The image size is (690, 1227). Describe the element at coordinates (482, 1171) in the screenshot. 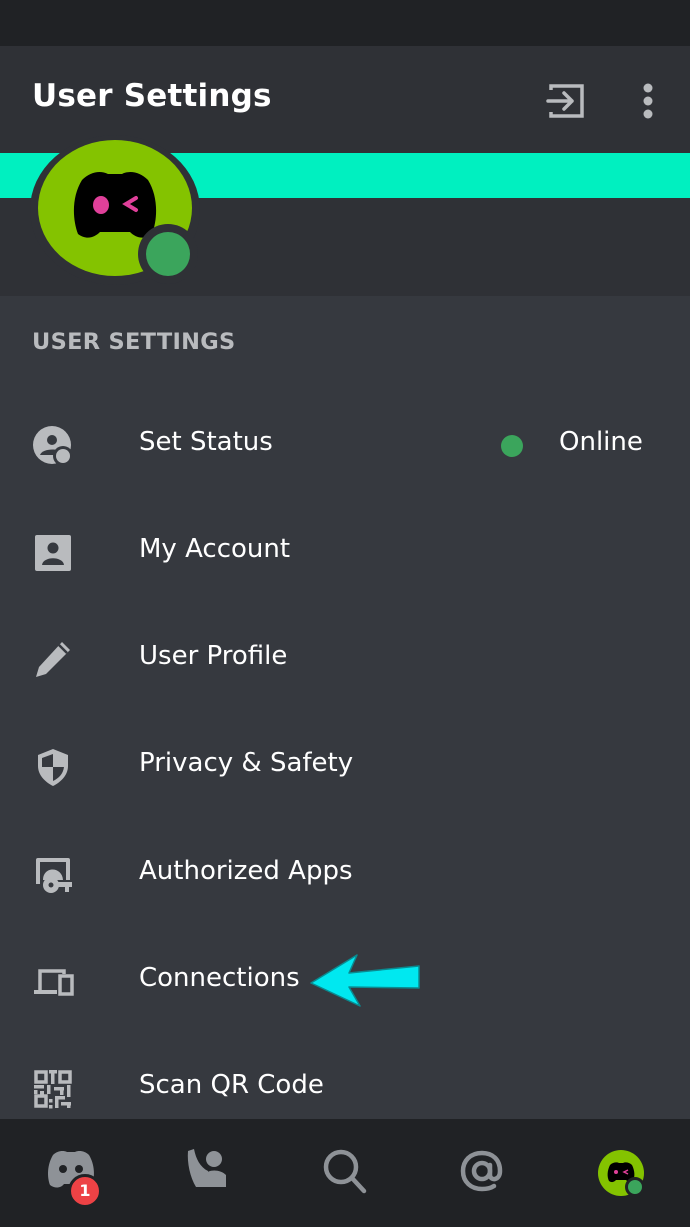

I see `at-icon` at that location.